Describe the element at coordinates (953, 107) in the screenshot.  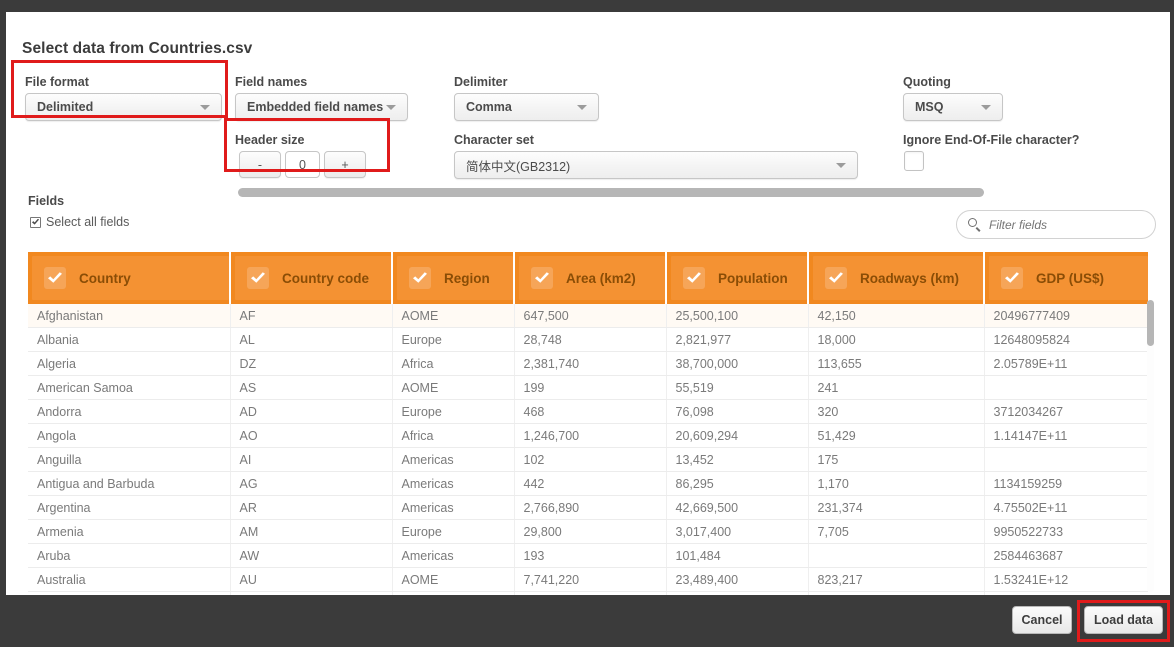
I see `quoting-select: MSQ` at that location.